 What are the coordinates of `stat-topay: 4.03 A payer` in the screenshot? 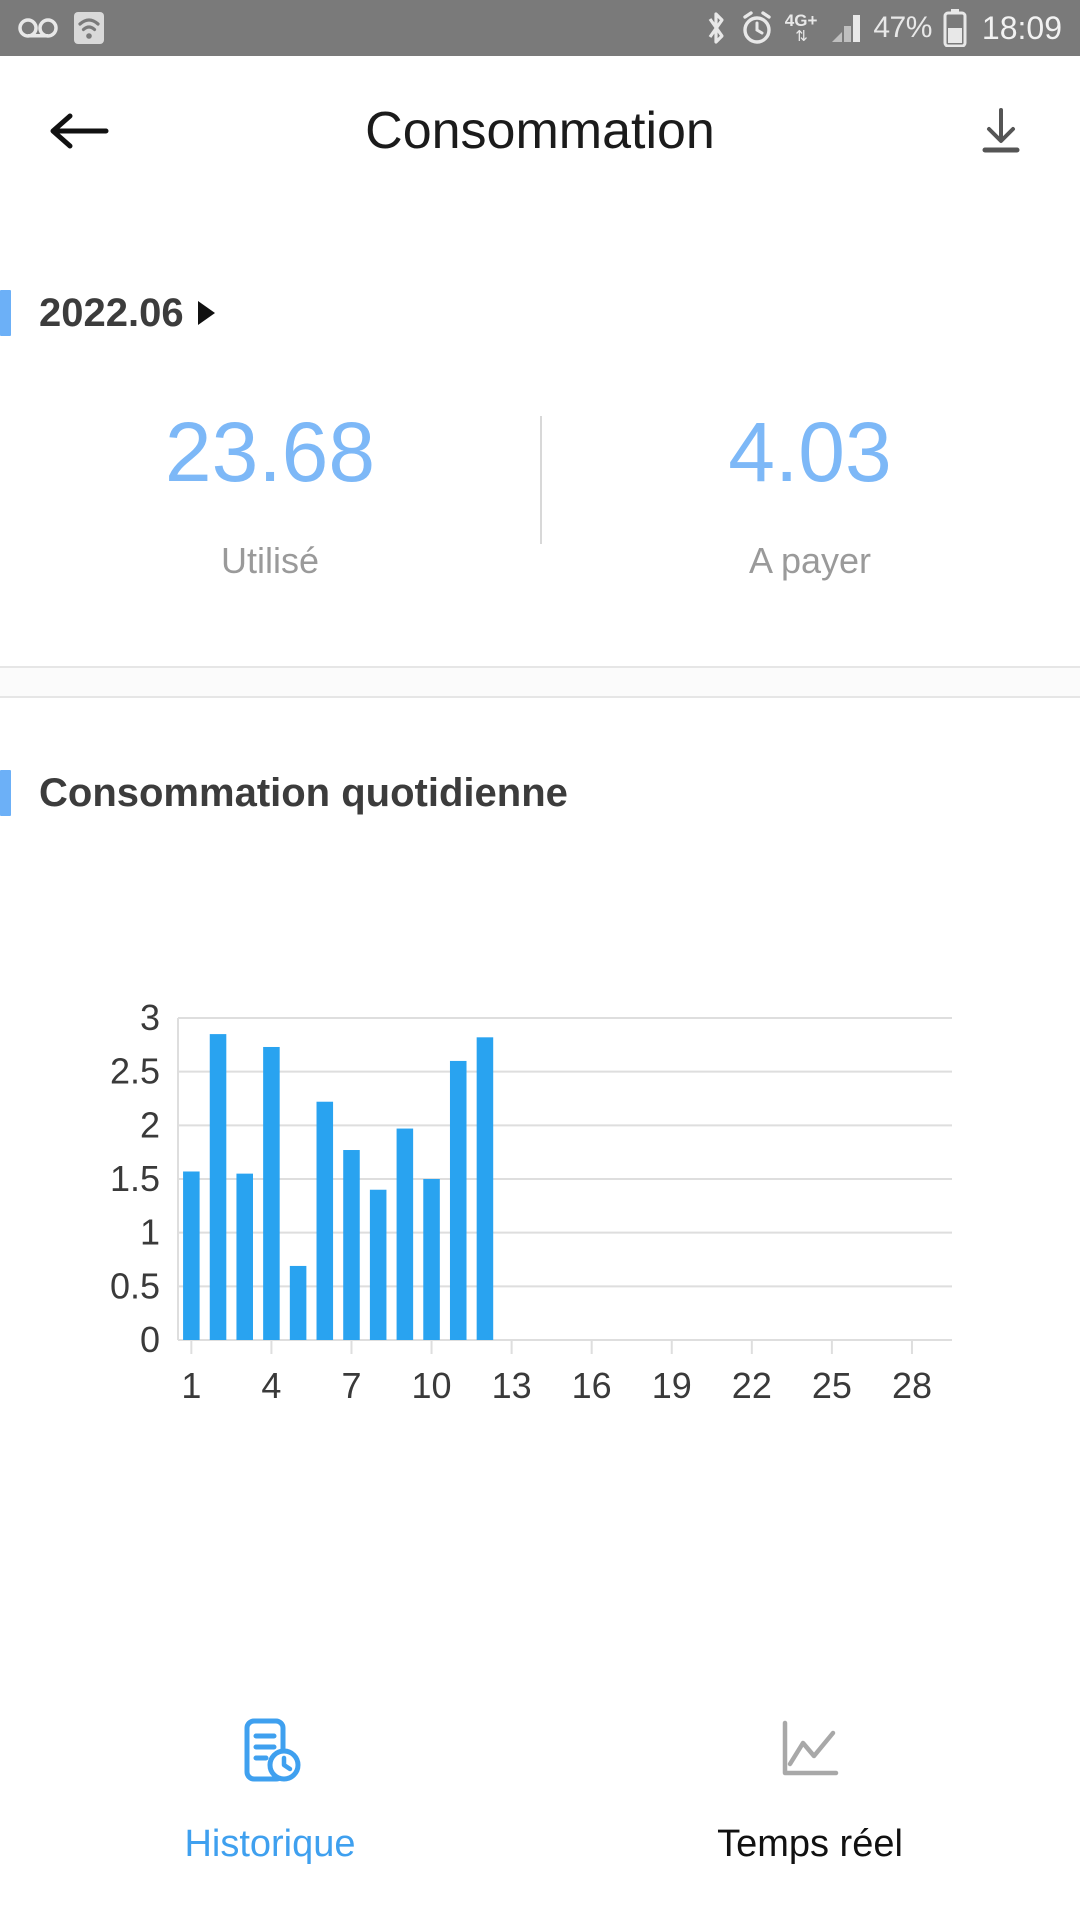 It's located at (810, 496).